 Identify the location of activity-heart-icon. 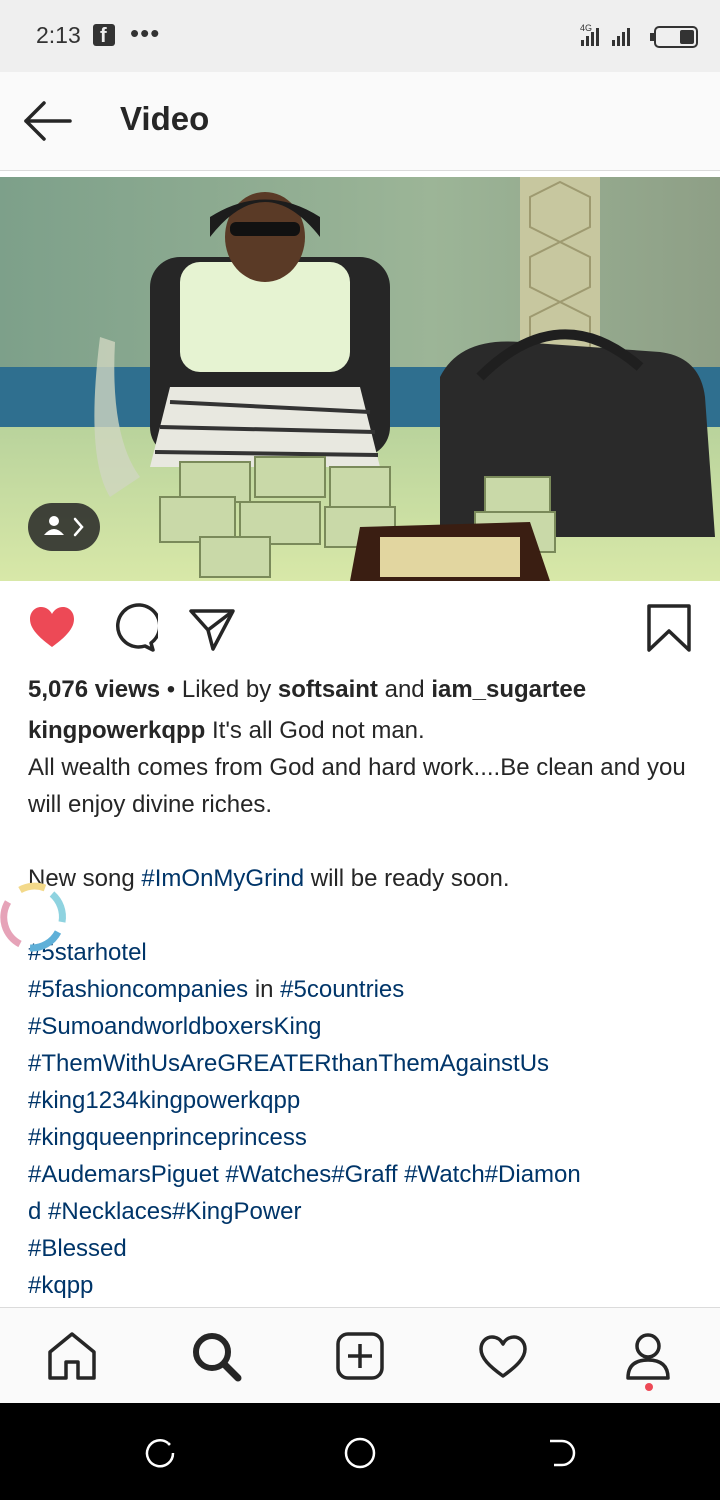
(503, 1356).